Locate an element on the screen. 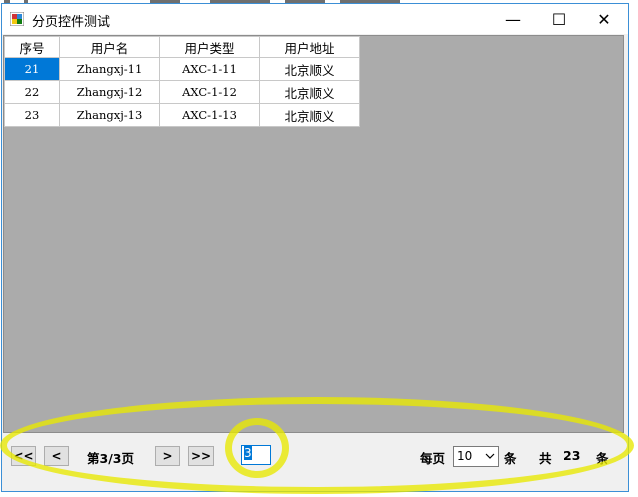  minimize-icon: — is located at coordinates (513, 19).